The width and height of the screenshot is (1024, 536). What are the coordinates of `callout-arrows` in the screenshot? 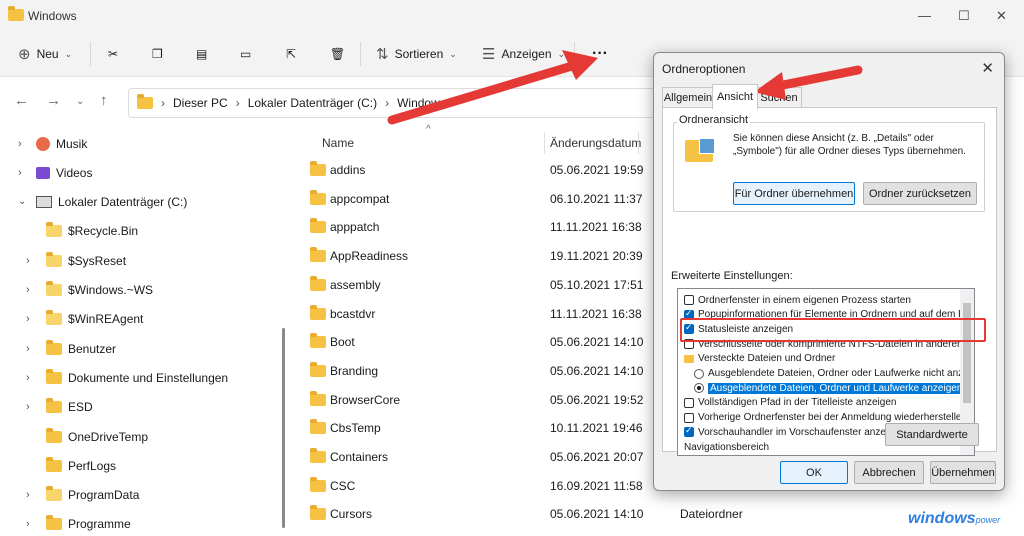 It's located at (625, 87).